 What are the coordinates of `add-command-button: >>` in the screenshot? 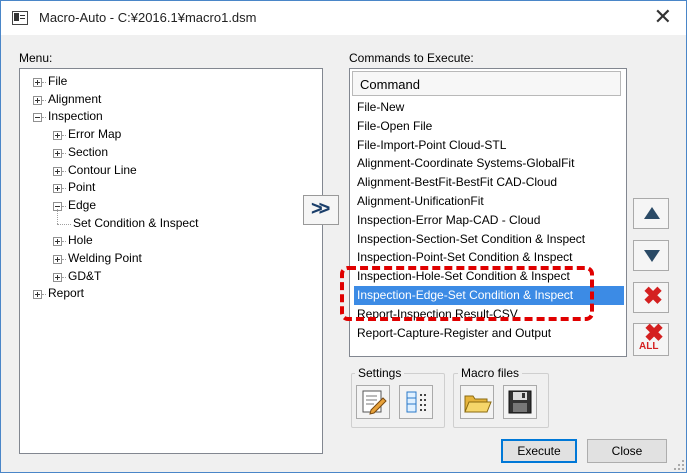 It's located at (321, 210).